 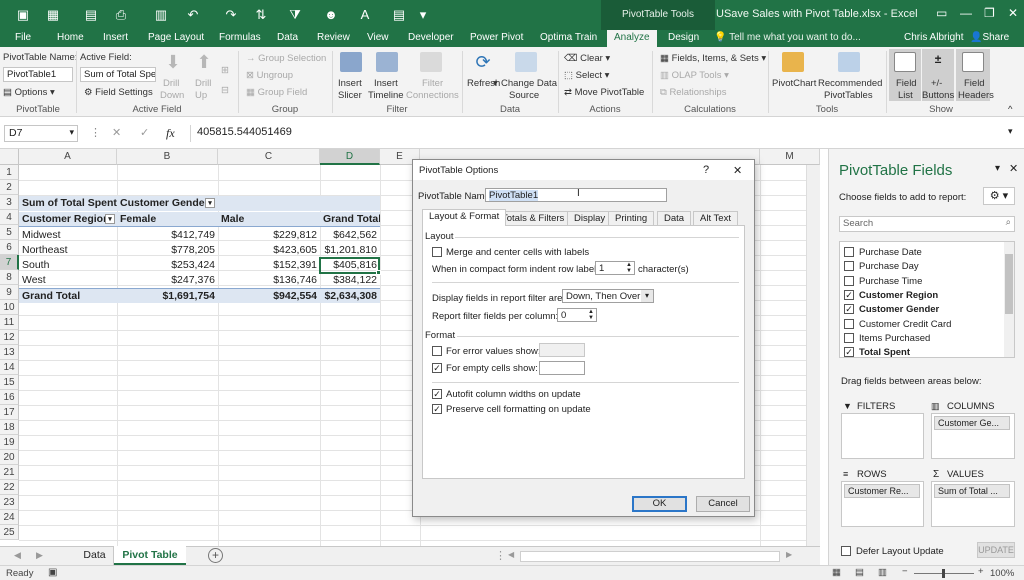 What do you see at coordinates (350, 83) in the screenshot?
I see `insert-slicer-button-1: Insert` at bounding box center [350, 83].